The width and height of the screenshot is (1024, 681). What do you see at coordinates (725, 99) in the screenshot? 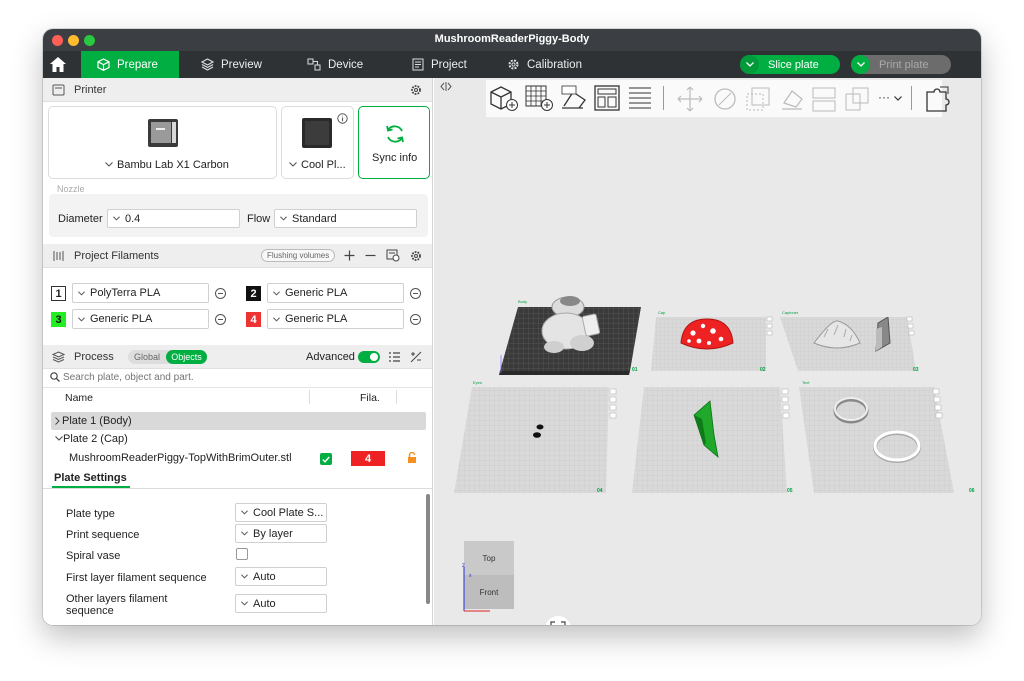
I see `rotate-icon` at bounding box center [725, 99].